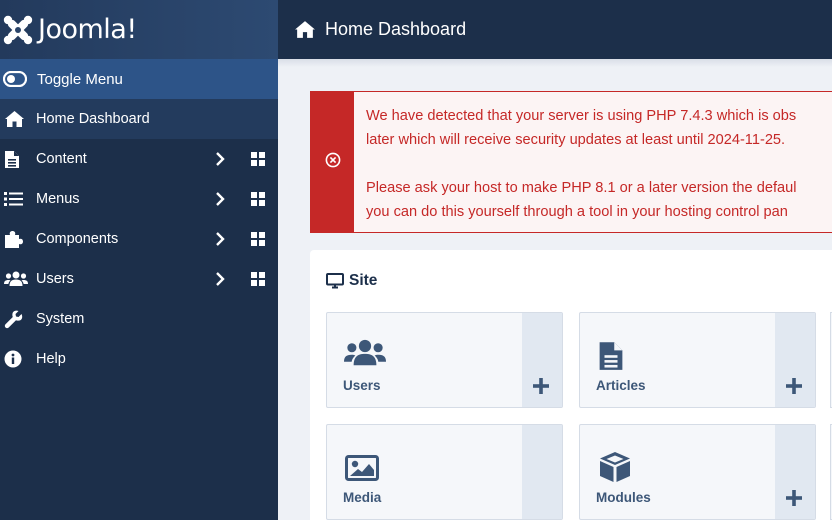 This screenshot has height=520, width=832. I want to click on info-icon, so click(18, 359).